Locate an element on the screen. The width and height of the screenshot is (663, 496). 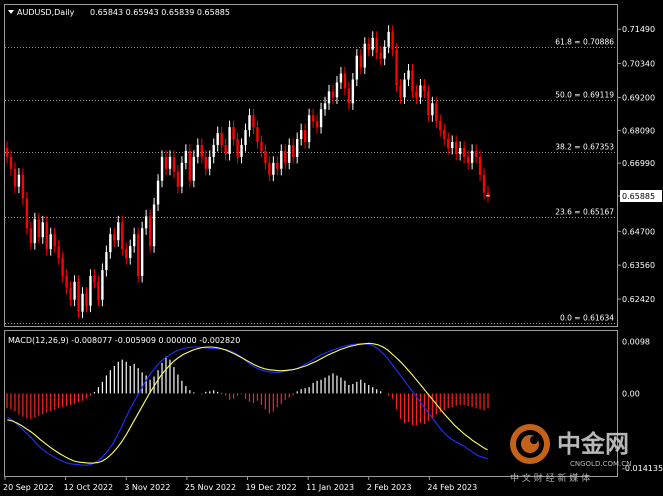
cngold-logo-icon is located at coordinates (530, 444).